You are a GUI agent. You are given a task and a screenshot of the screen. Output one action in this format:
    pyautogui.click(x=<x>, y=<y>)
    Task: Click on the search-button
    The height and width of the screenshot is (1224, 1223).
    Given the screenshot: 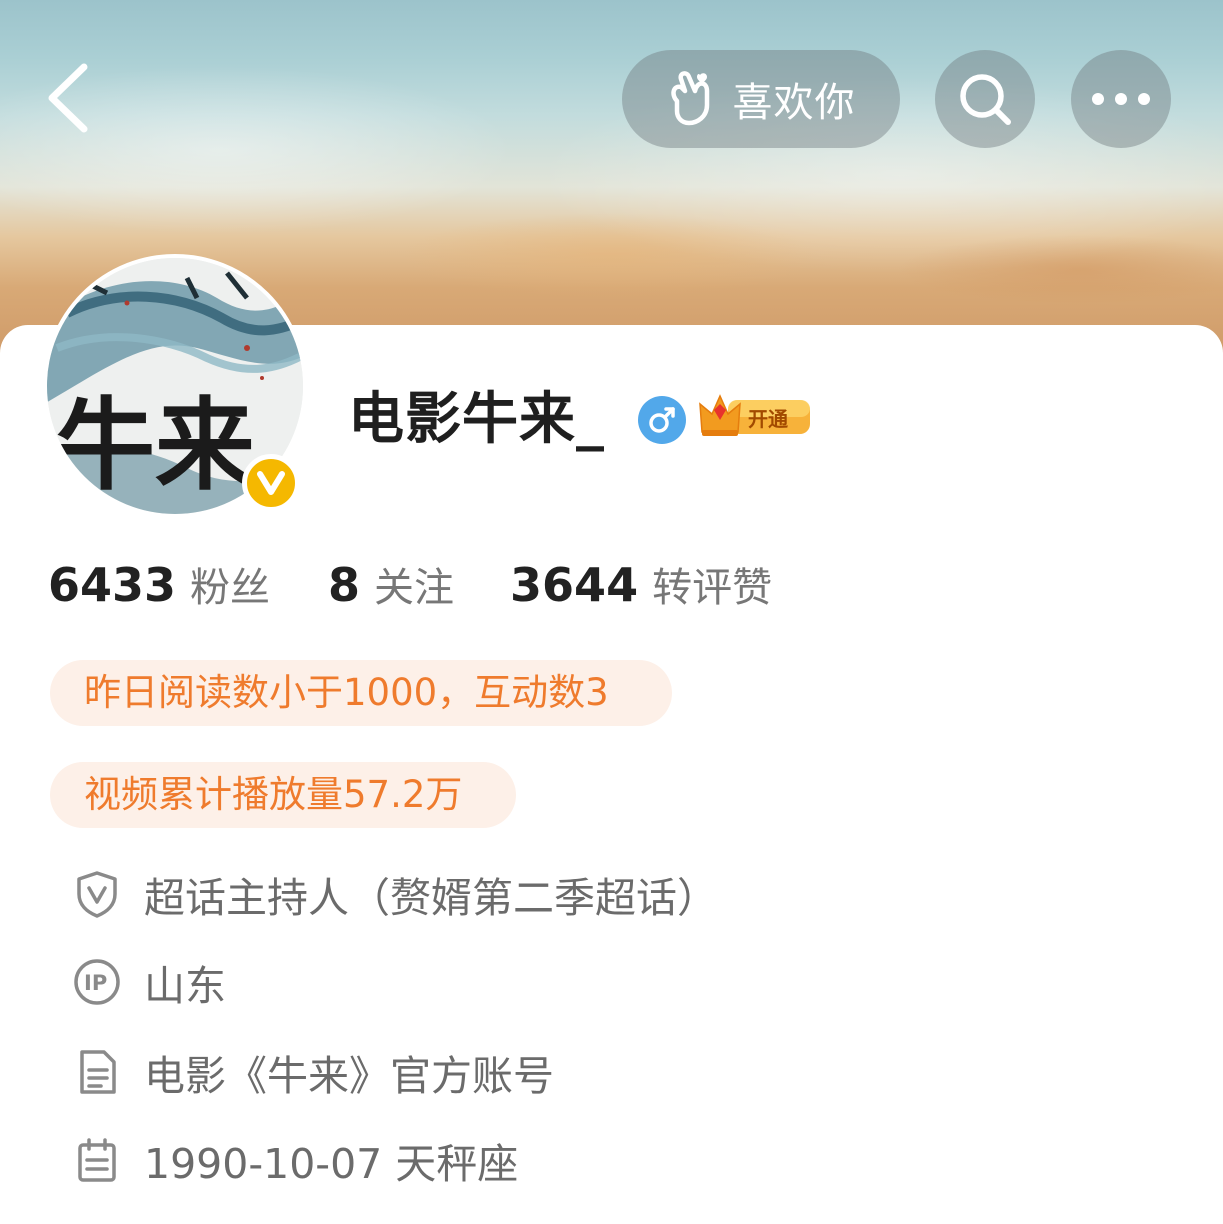 What is the action you would take?
    pyautogui.click(x=985, y=99)
    